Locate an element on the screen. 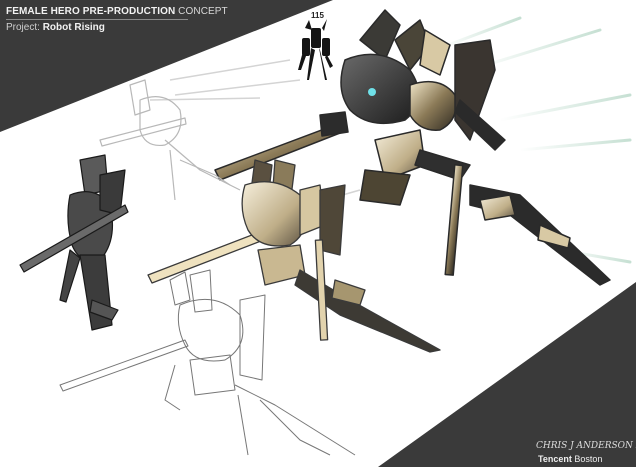 Image resolution: width=636 pixels, height=467 pixels. studio-credit: Tencent Boston is located at coordinates (570, 459).